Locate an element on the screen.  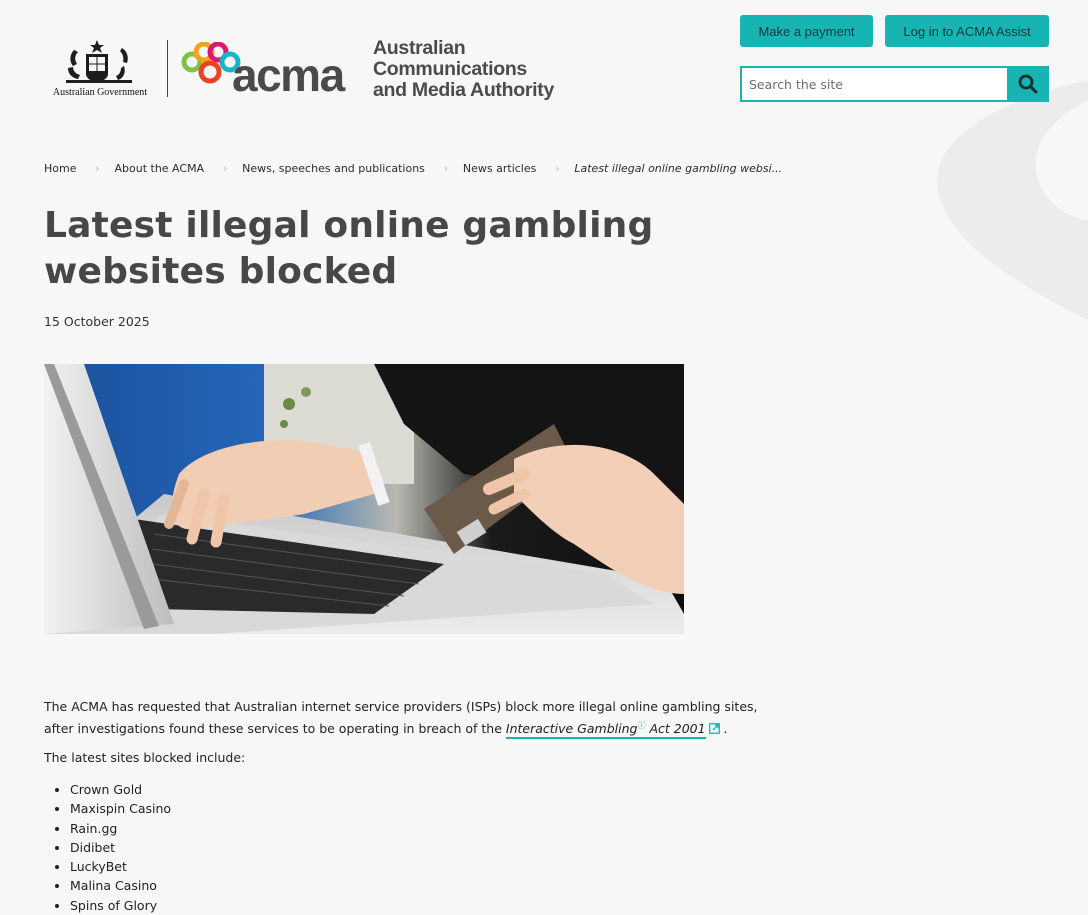
coat-of-arms-icon is located at coordinates (99, 61).